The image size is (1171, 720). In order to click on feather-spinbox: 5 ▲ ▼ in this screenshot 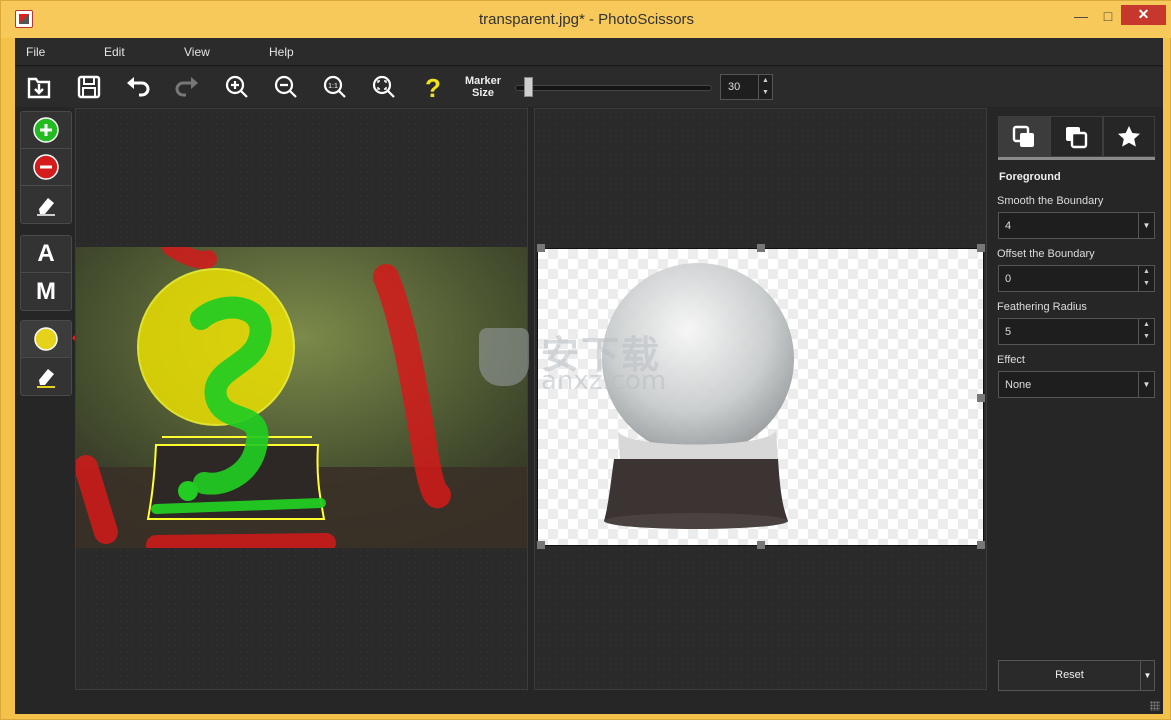, I will do `click(1076, 331)`.